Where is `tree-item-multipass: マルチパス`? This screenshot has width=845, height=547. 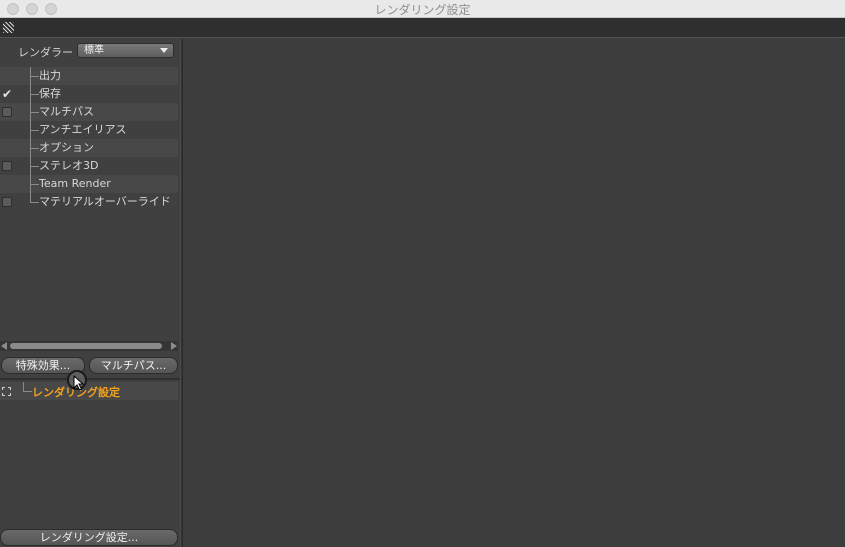
tree-item-multipass: マルチパス is located at coordinates (89, 112).